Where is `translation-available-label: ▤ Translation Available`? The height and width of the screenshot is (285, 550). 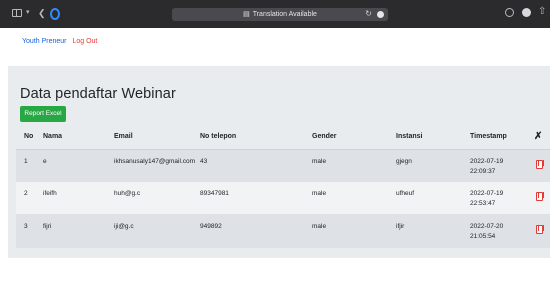 translation-available-label: ▤ Translation Available is located at coordinates (280, 14).